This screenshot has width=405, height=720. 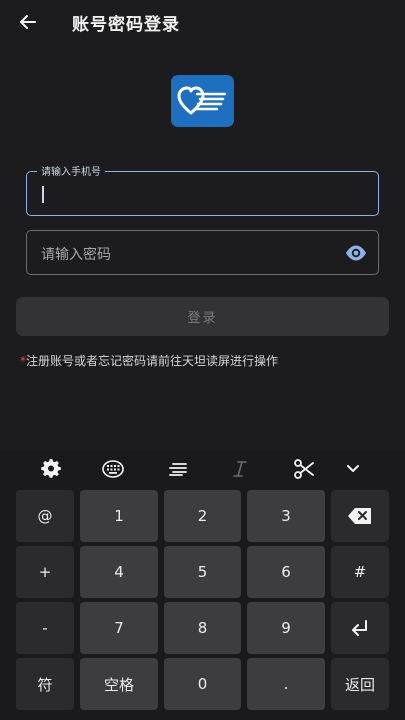 What do you see at coordinates (71, 170) in the screenshot?
I see `phone-input-label: 请输入手机号` at bounding box center [71, 170].